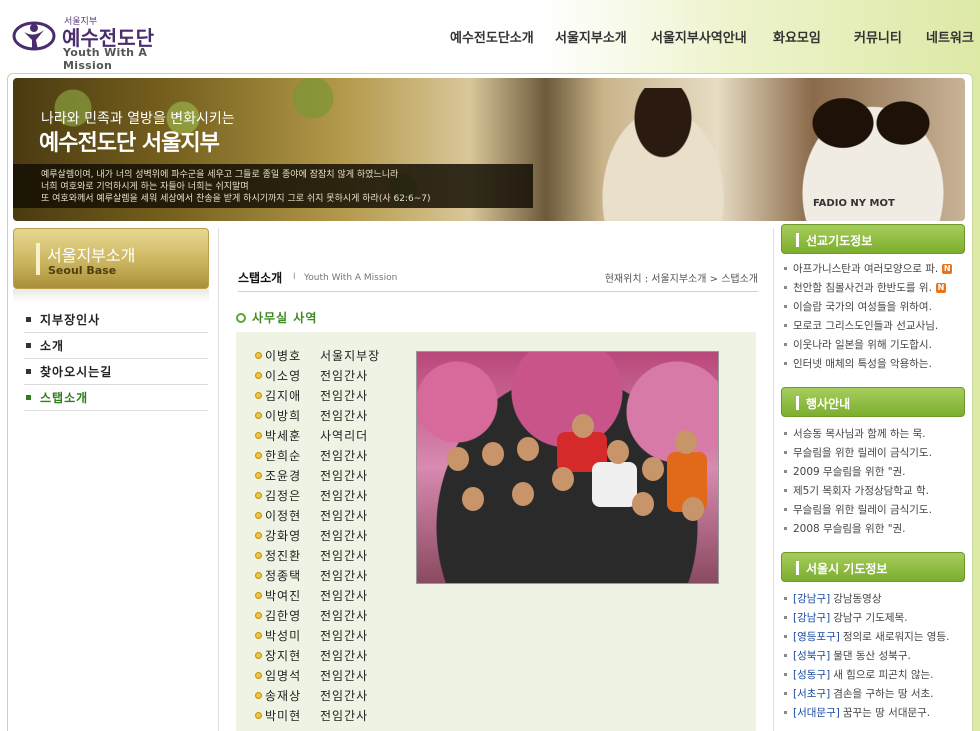 The height and width of the screenshot is (731, 980). Describe the element at coordinates (283, 635) in the screenshot. I see `staff-name: 박성미` at that location.